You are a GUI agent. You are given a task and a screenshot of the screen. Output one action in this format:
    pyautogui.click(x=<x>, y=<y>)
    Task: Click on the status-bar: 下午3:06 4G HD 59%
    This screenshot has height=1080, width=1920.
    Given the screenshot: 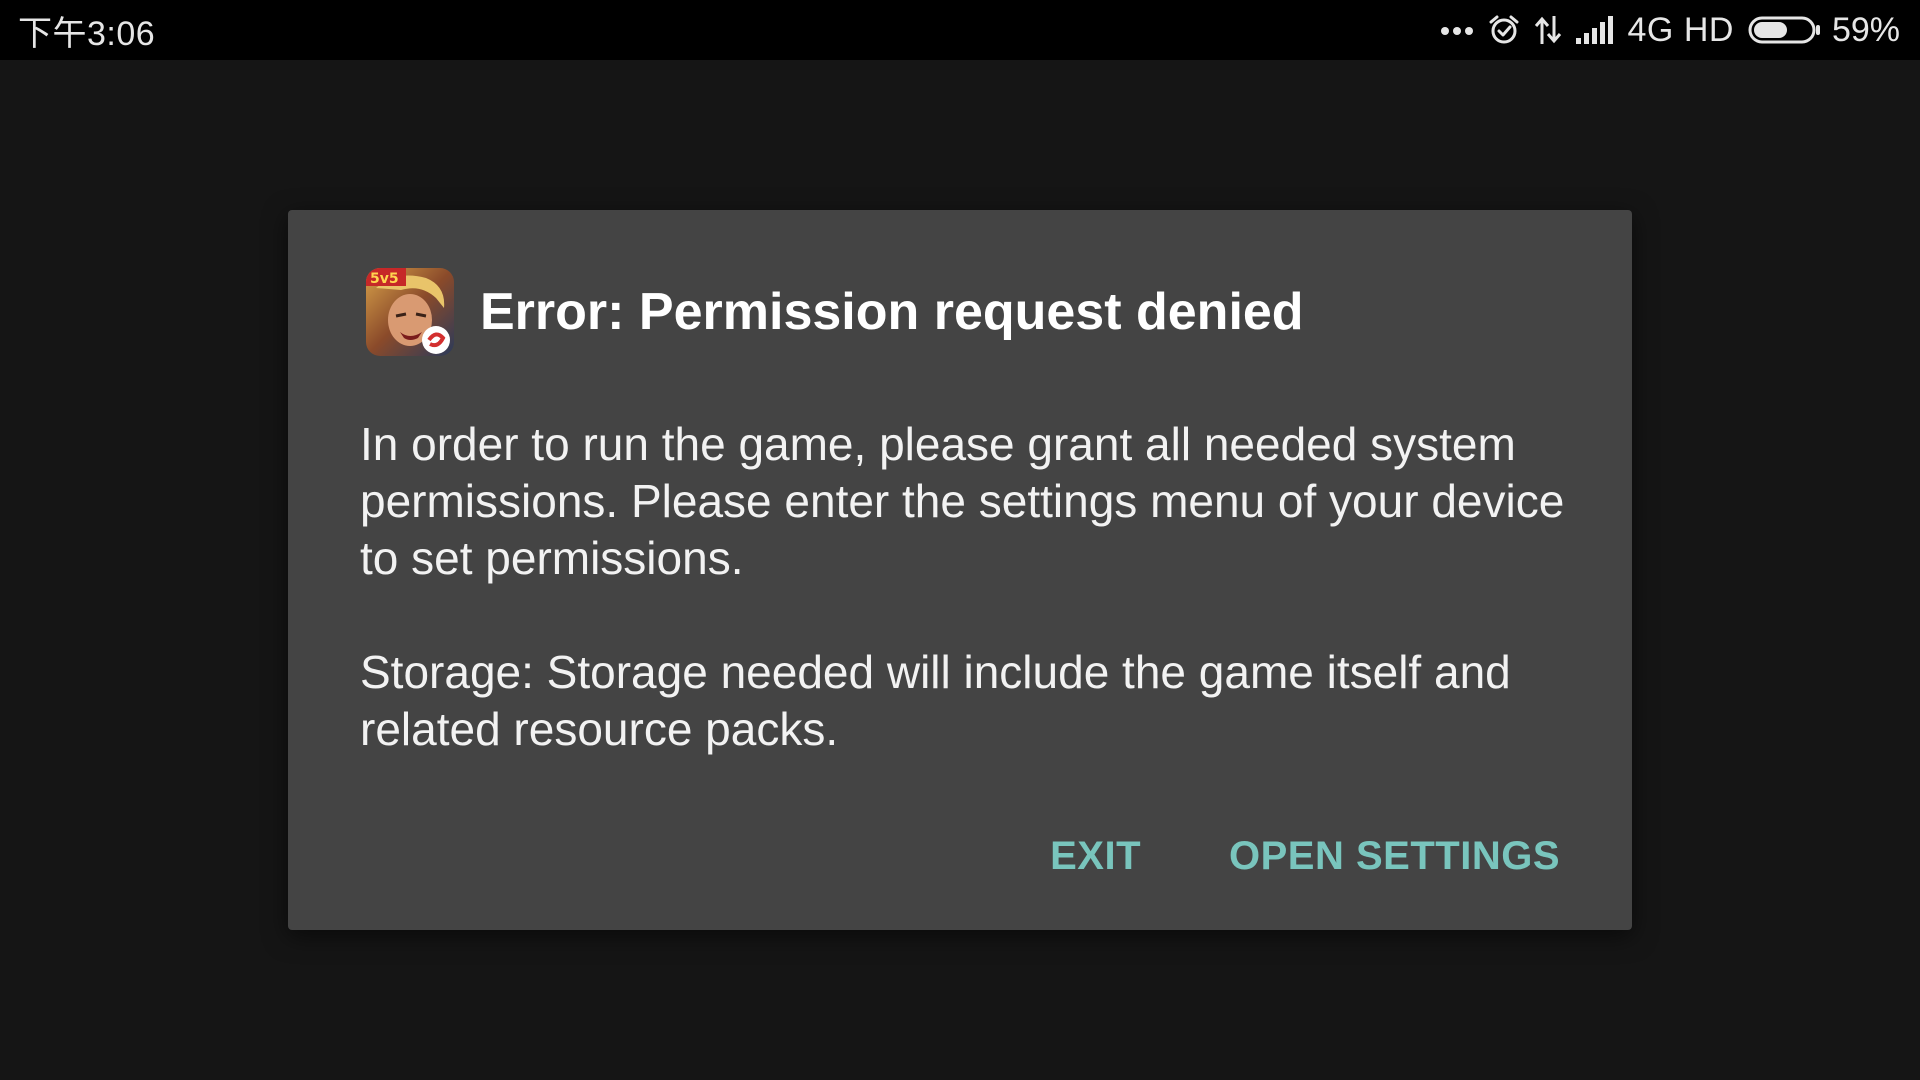 What is the action you would take?
    pyautogui.click(x=960, y=30)
    